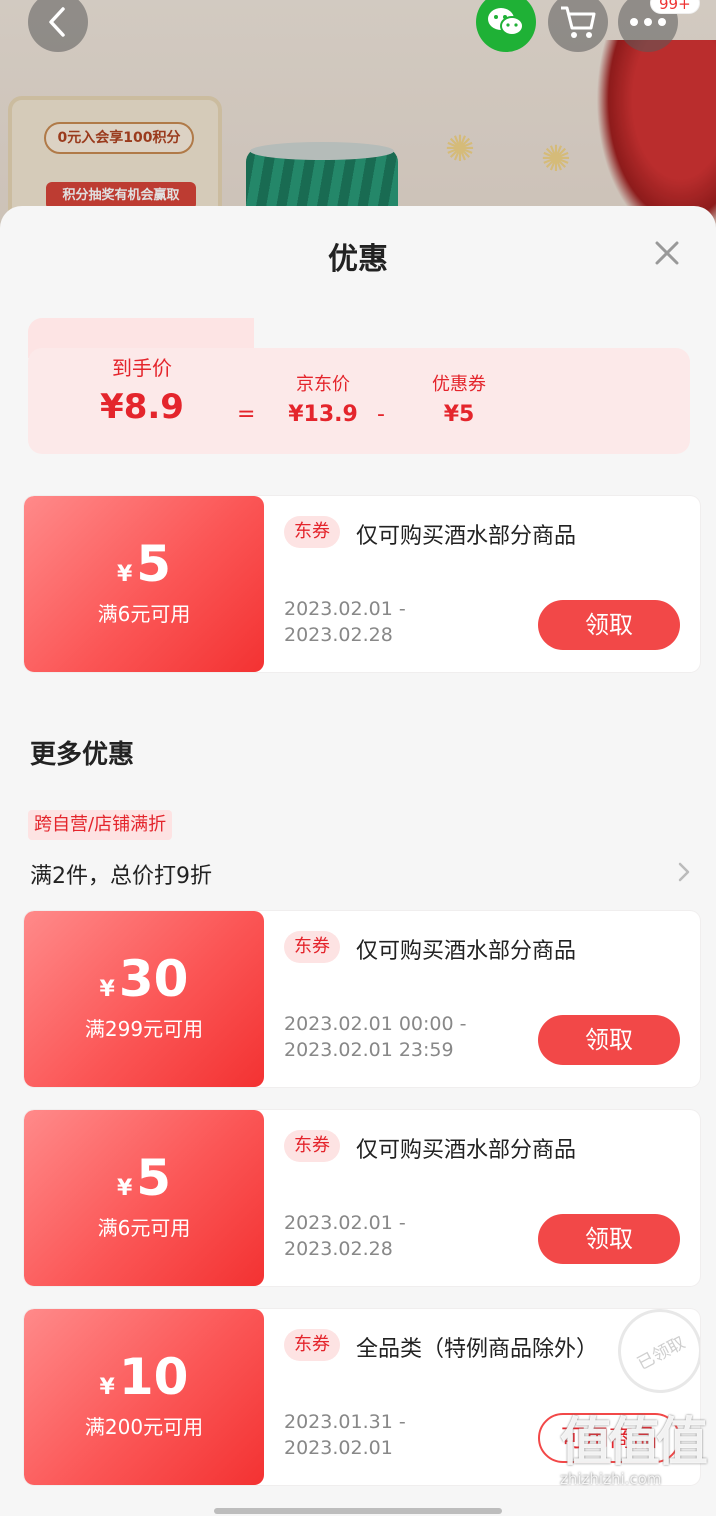 The image size is (716, 1516). What do you see at coordinates (369, 1050) in the screenshot?
I see `coupon-date-end: 2023.02.01 23:59` at bounding box center [369, 1050].